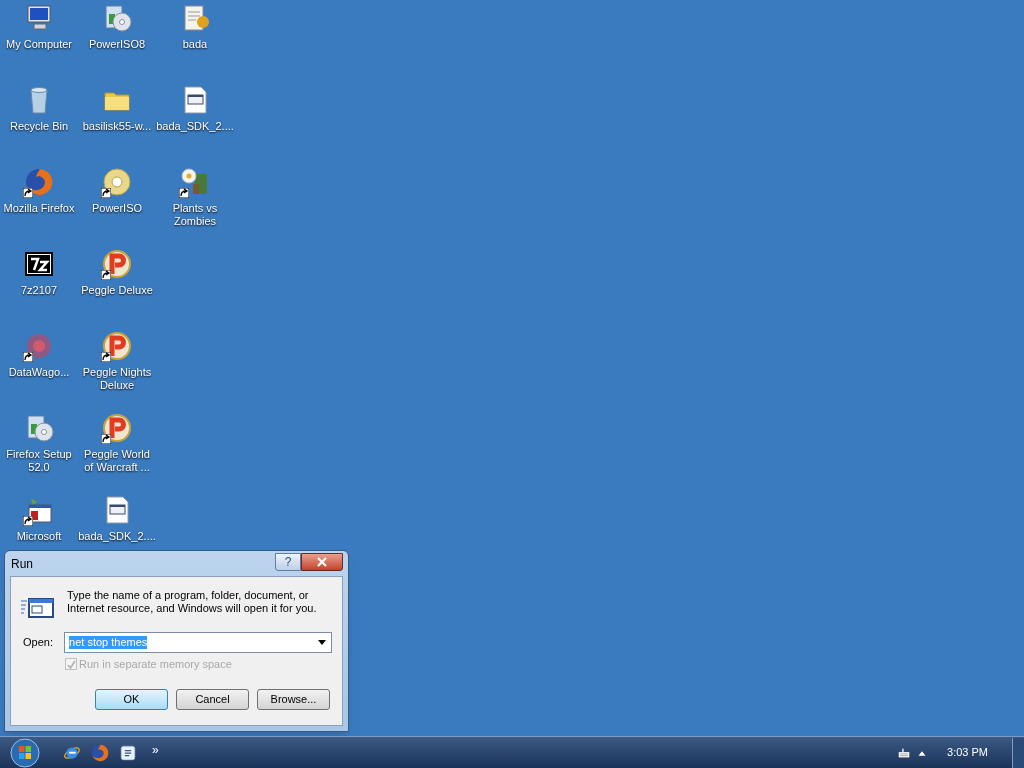 The image size is (1024, 768). Describe the element at coordinates (117, 208) in the screenshot. I see `icon-label: PowerISO` at that location.